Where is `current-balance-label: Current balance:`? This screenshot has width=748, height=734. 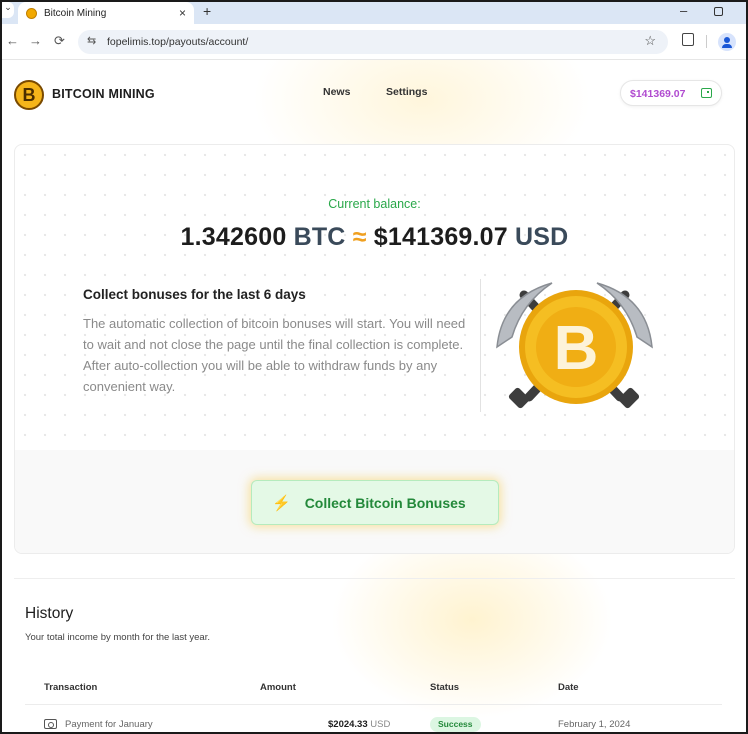
current-balance-label: Current balance: is located at coordinates (374, 204).